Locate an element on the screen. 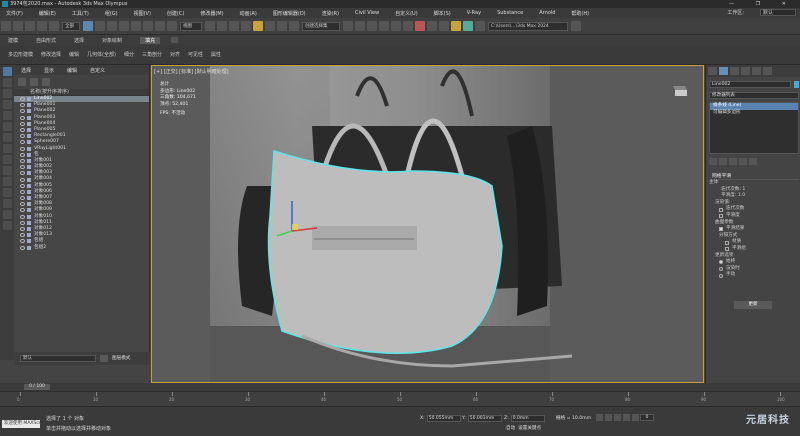  menu-arnold: Arnold is located at coordinates (547, 13).